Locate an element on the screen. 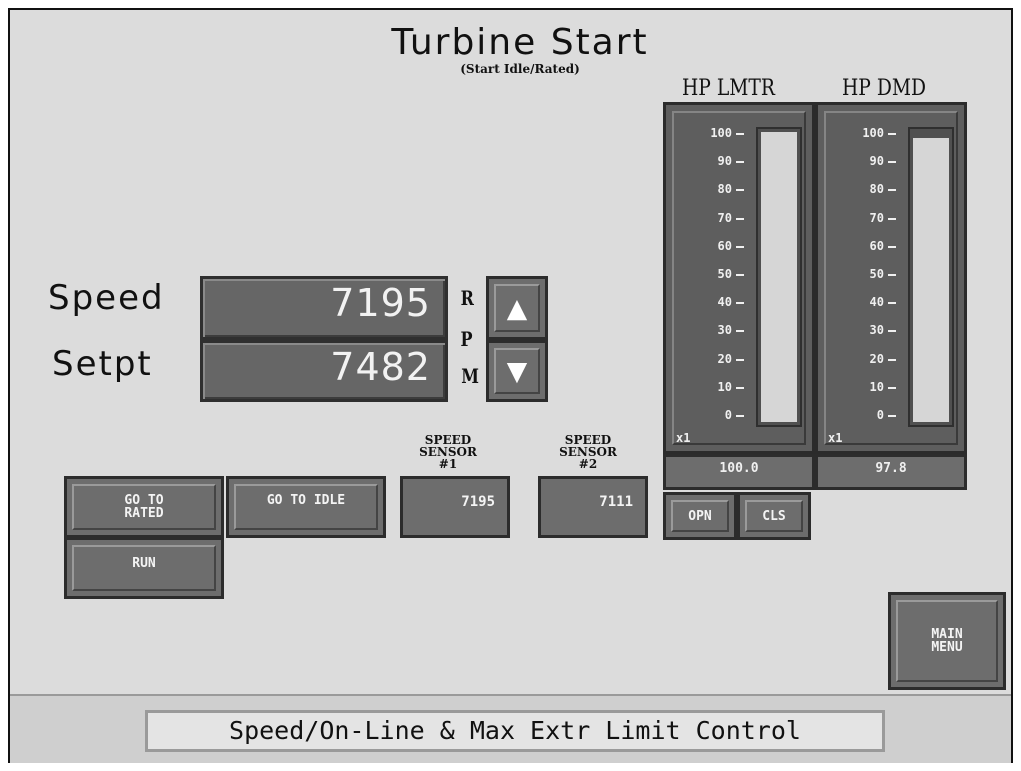 Image resolution: width=1021 pixels, height=771 pixels. gauge-hp-dmd-readout: 97.8 is located at coordinates (891, 472).